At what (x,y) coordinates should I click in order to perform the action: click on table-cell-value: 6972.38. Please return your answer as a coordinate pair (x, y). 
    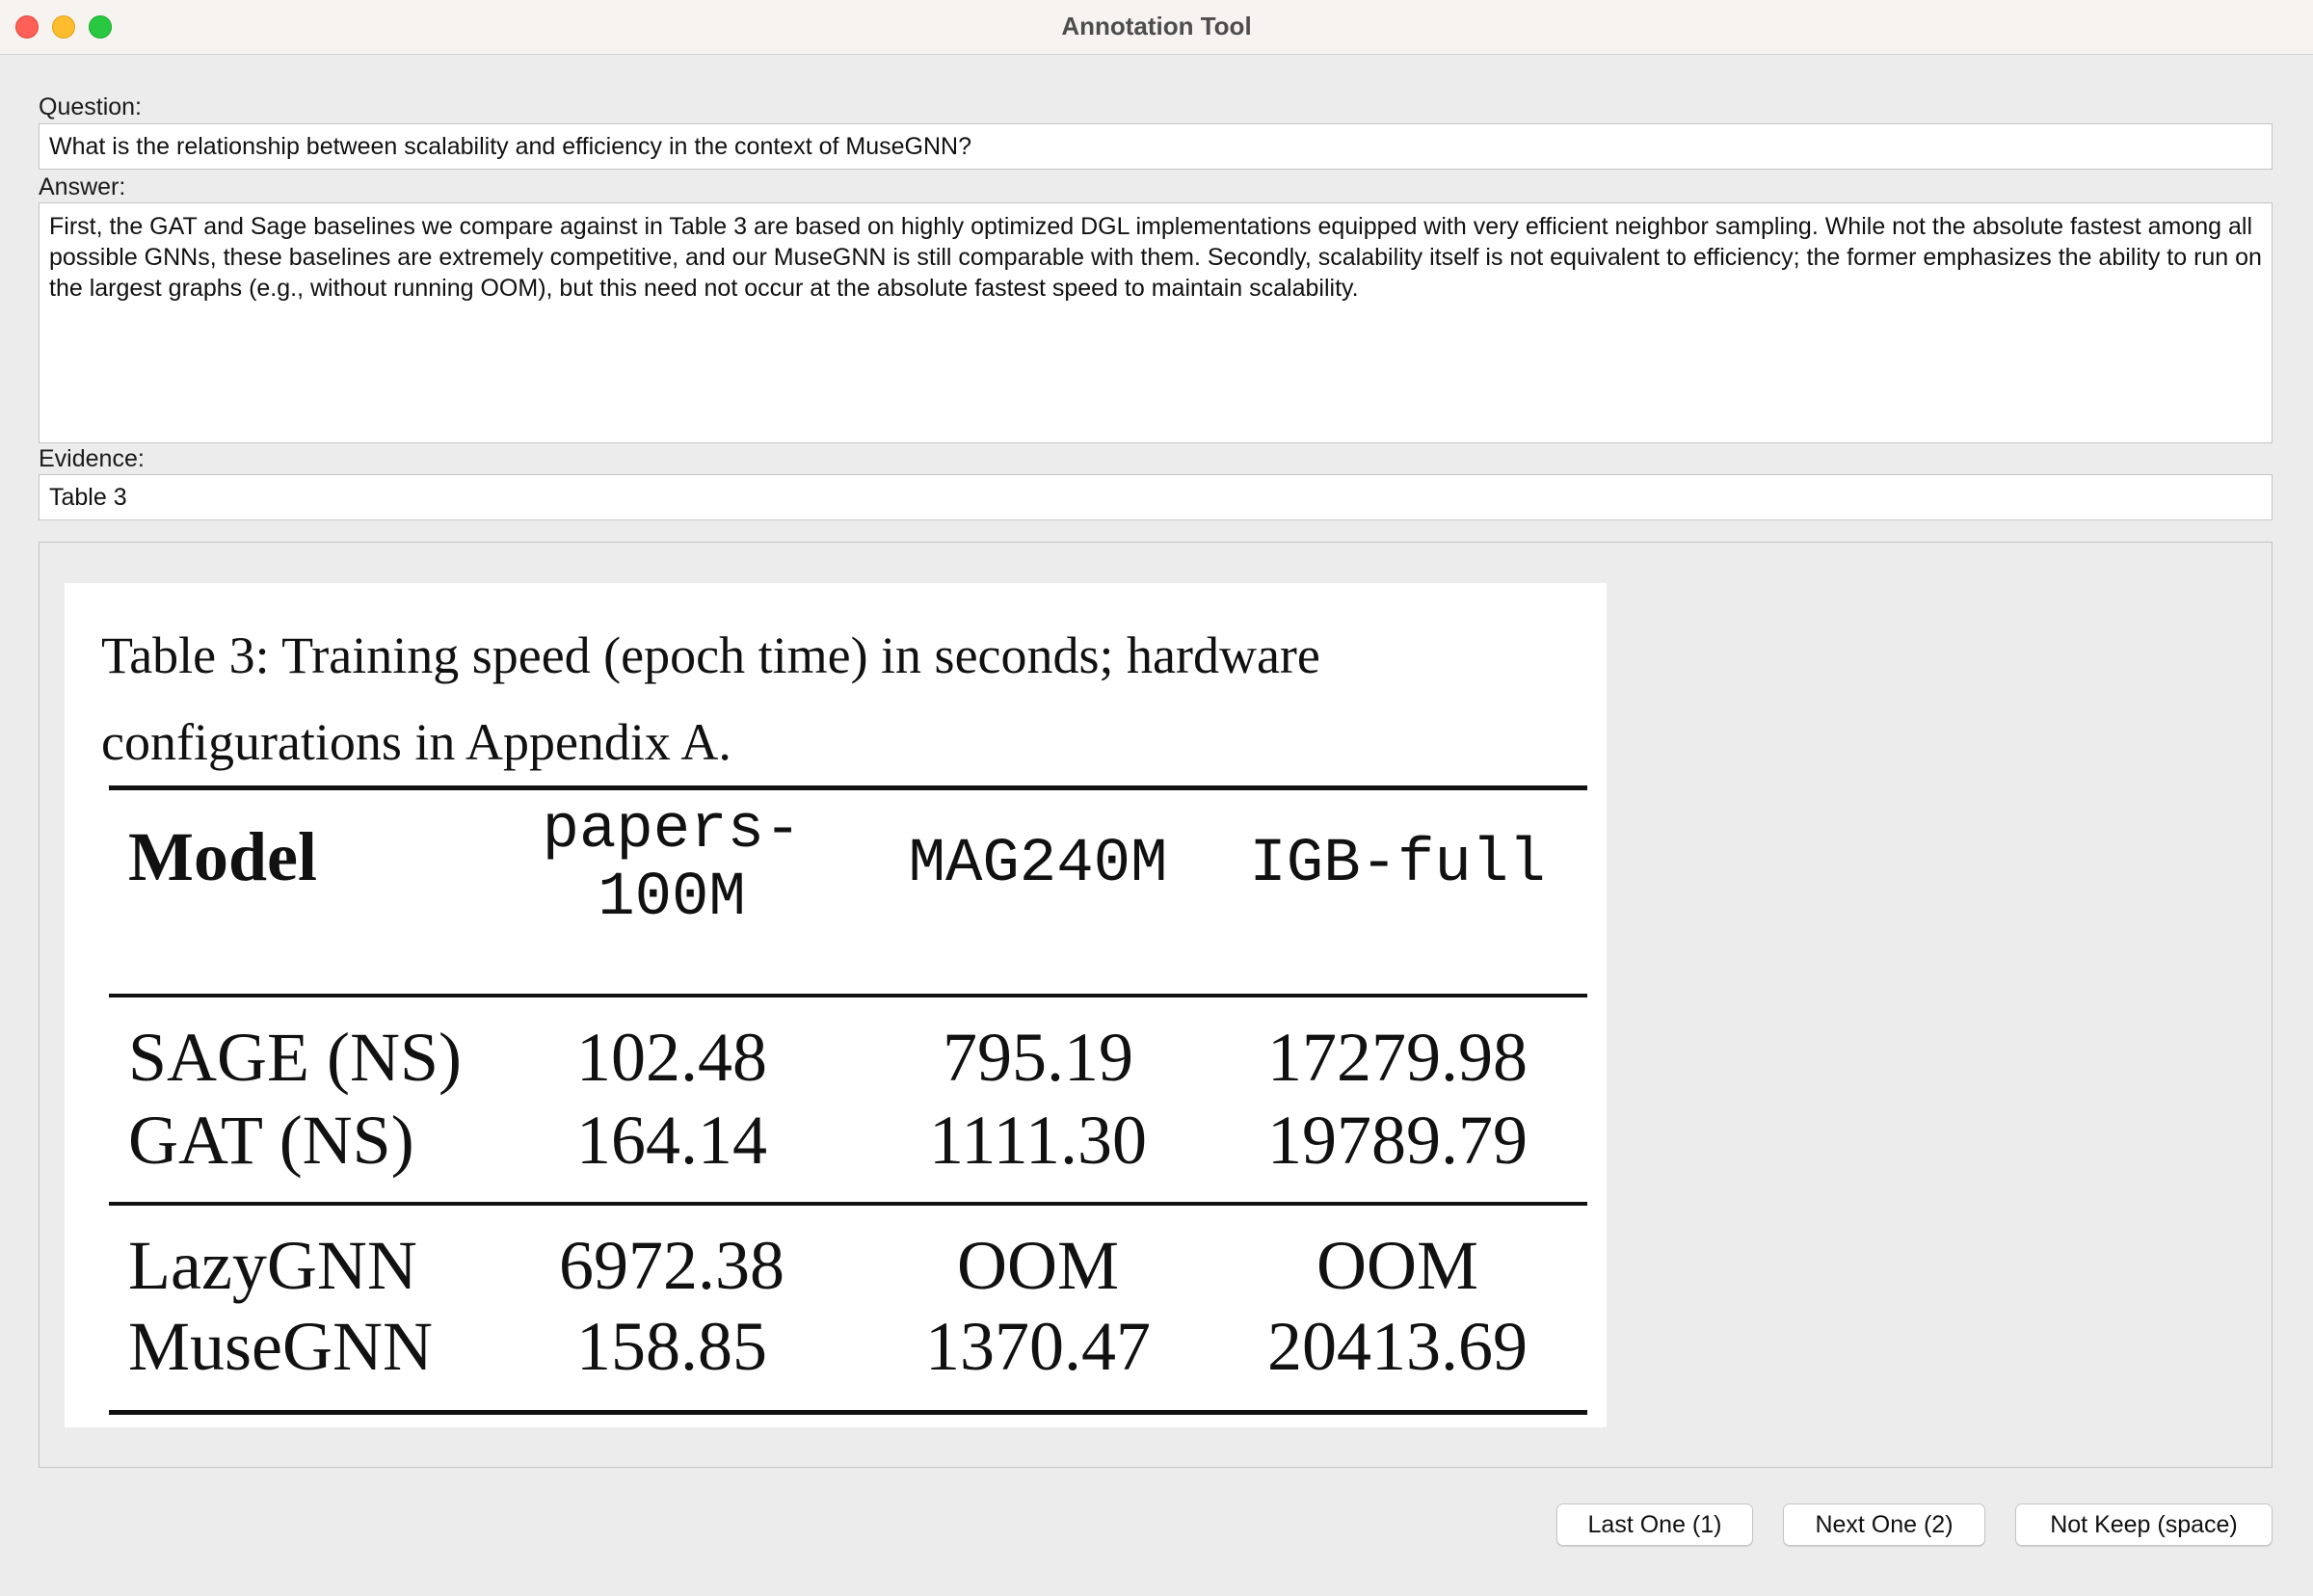
    Looking at the image, I should click on (672, 1265).